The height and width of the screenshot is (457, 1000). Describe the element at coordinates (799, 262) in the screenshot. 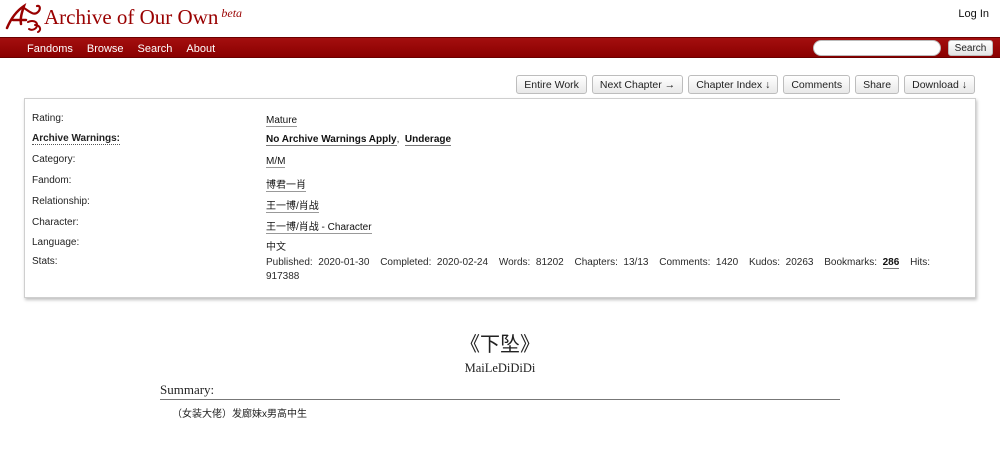

I see `stat-value: 20263` at that location.